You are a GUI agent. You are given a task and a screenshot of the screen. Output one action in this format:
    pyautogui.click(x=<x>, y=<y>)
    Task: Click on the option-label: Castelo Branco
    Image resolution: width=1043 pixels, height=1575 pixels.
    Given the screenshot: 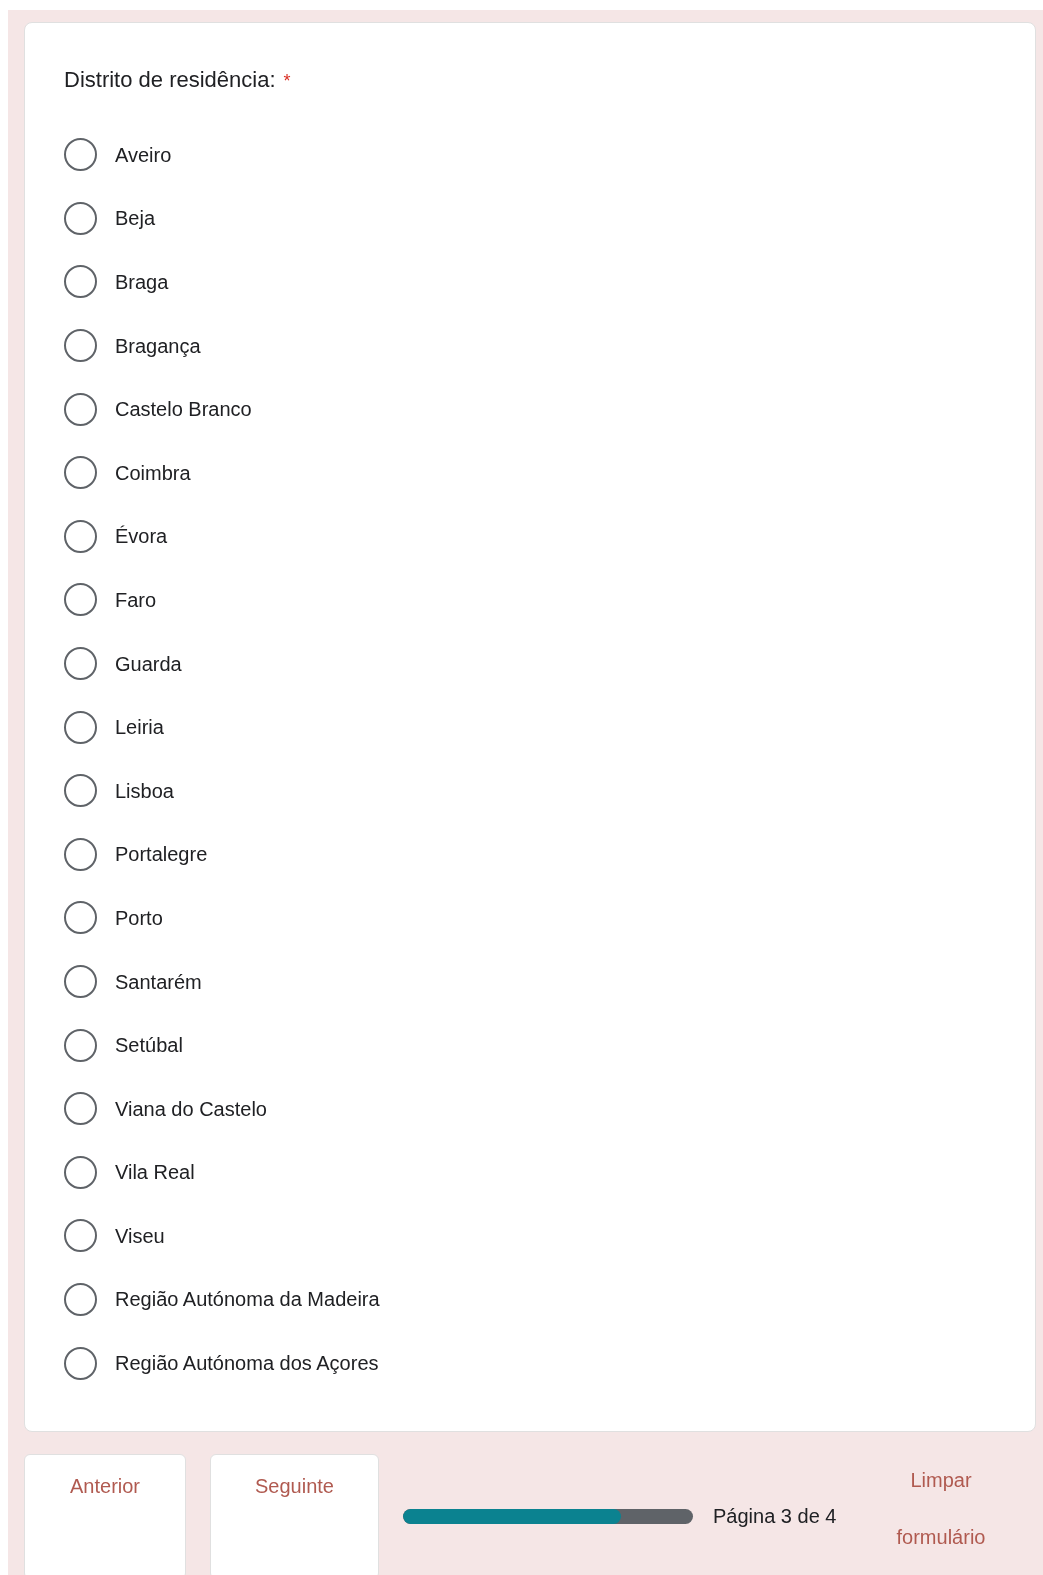 What is the action you would take?
    pyautogui.click(x=183, y=410)
    